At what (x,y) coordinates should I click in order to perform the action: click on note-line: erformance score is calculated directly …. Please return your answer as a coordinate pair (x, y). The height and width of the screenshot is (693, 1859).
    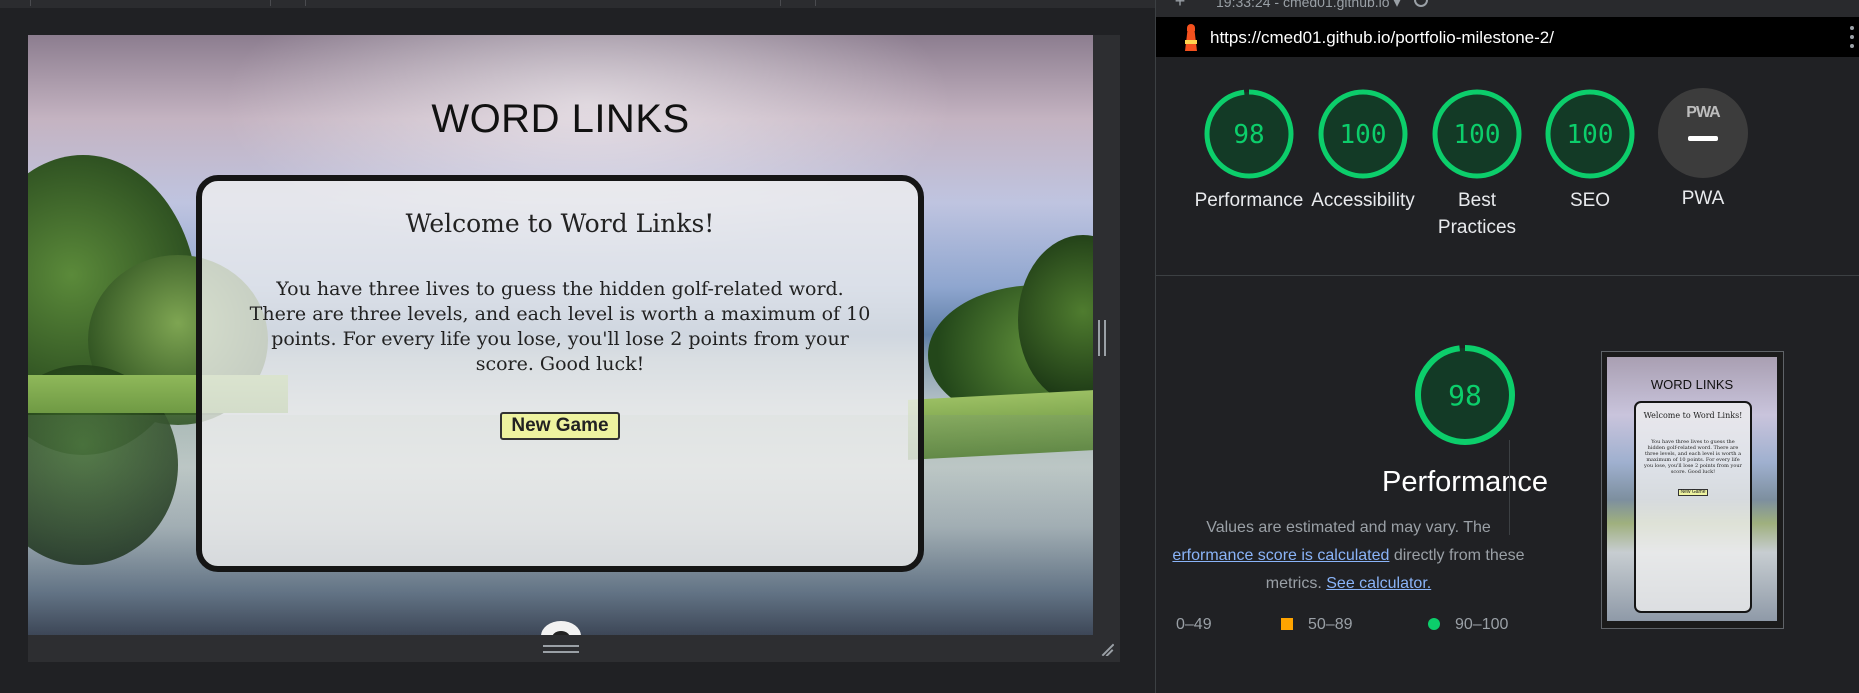
    Looking at the image, I should click on (1348, 556).